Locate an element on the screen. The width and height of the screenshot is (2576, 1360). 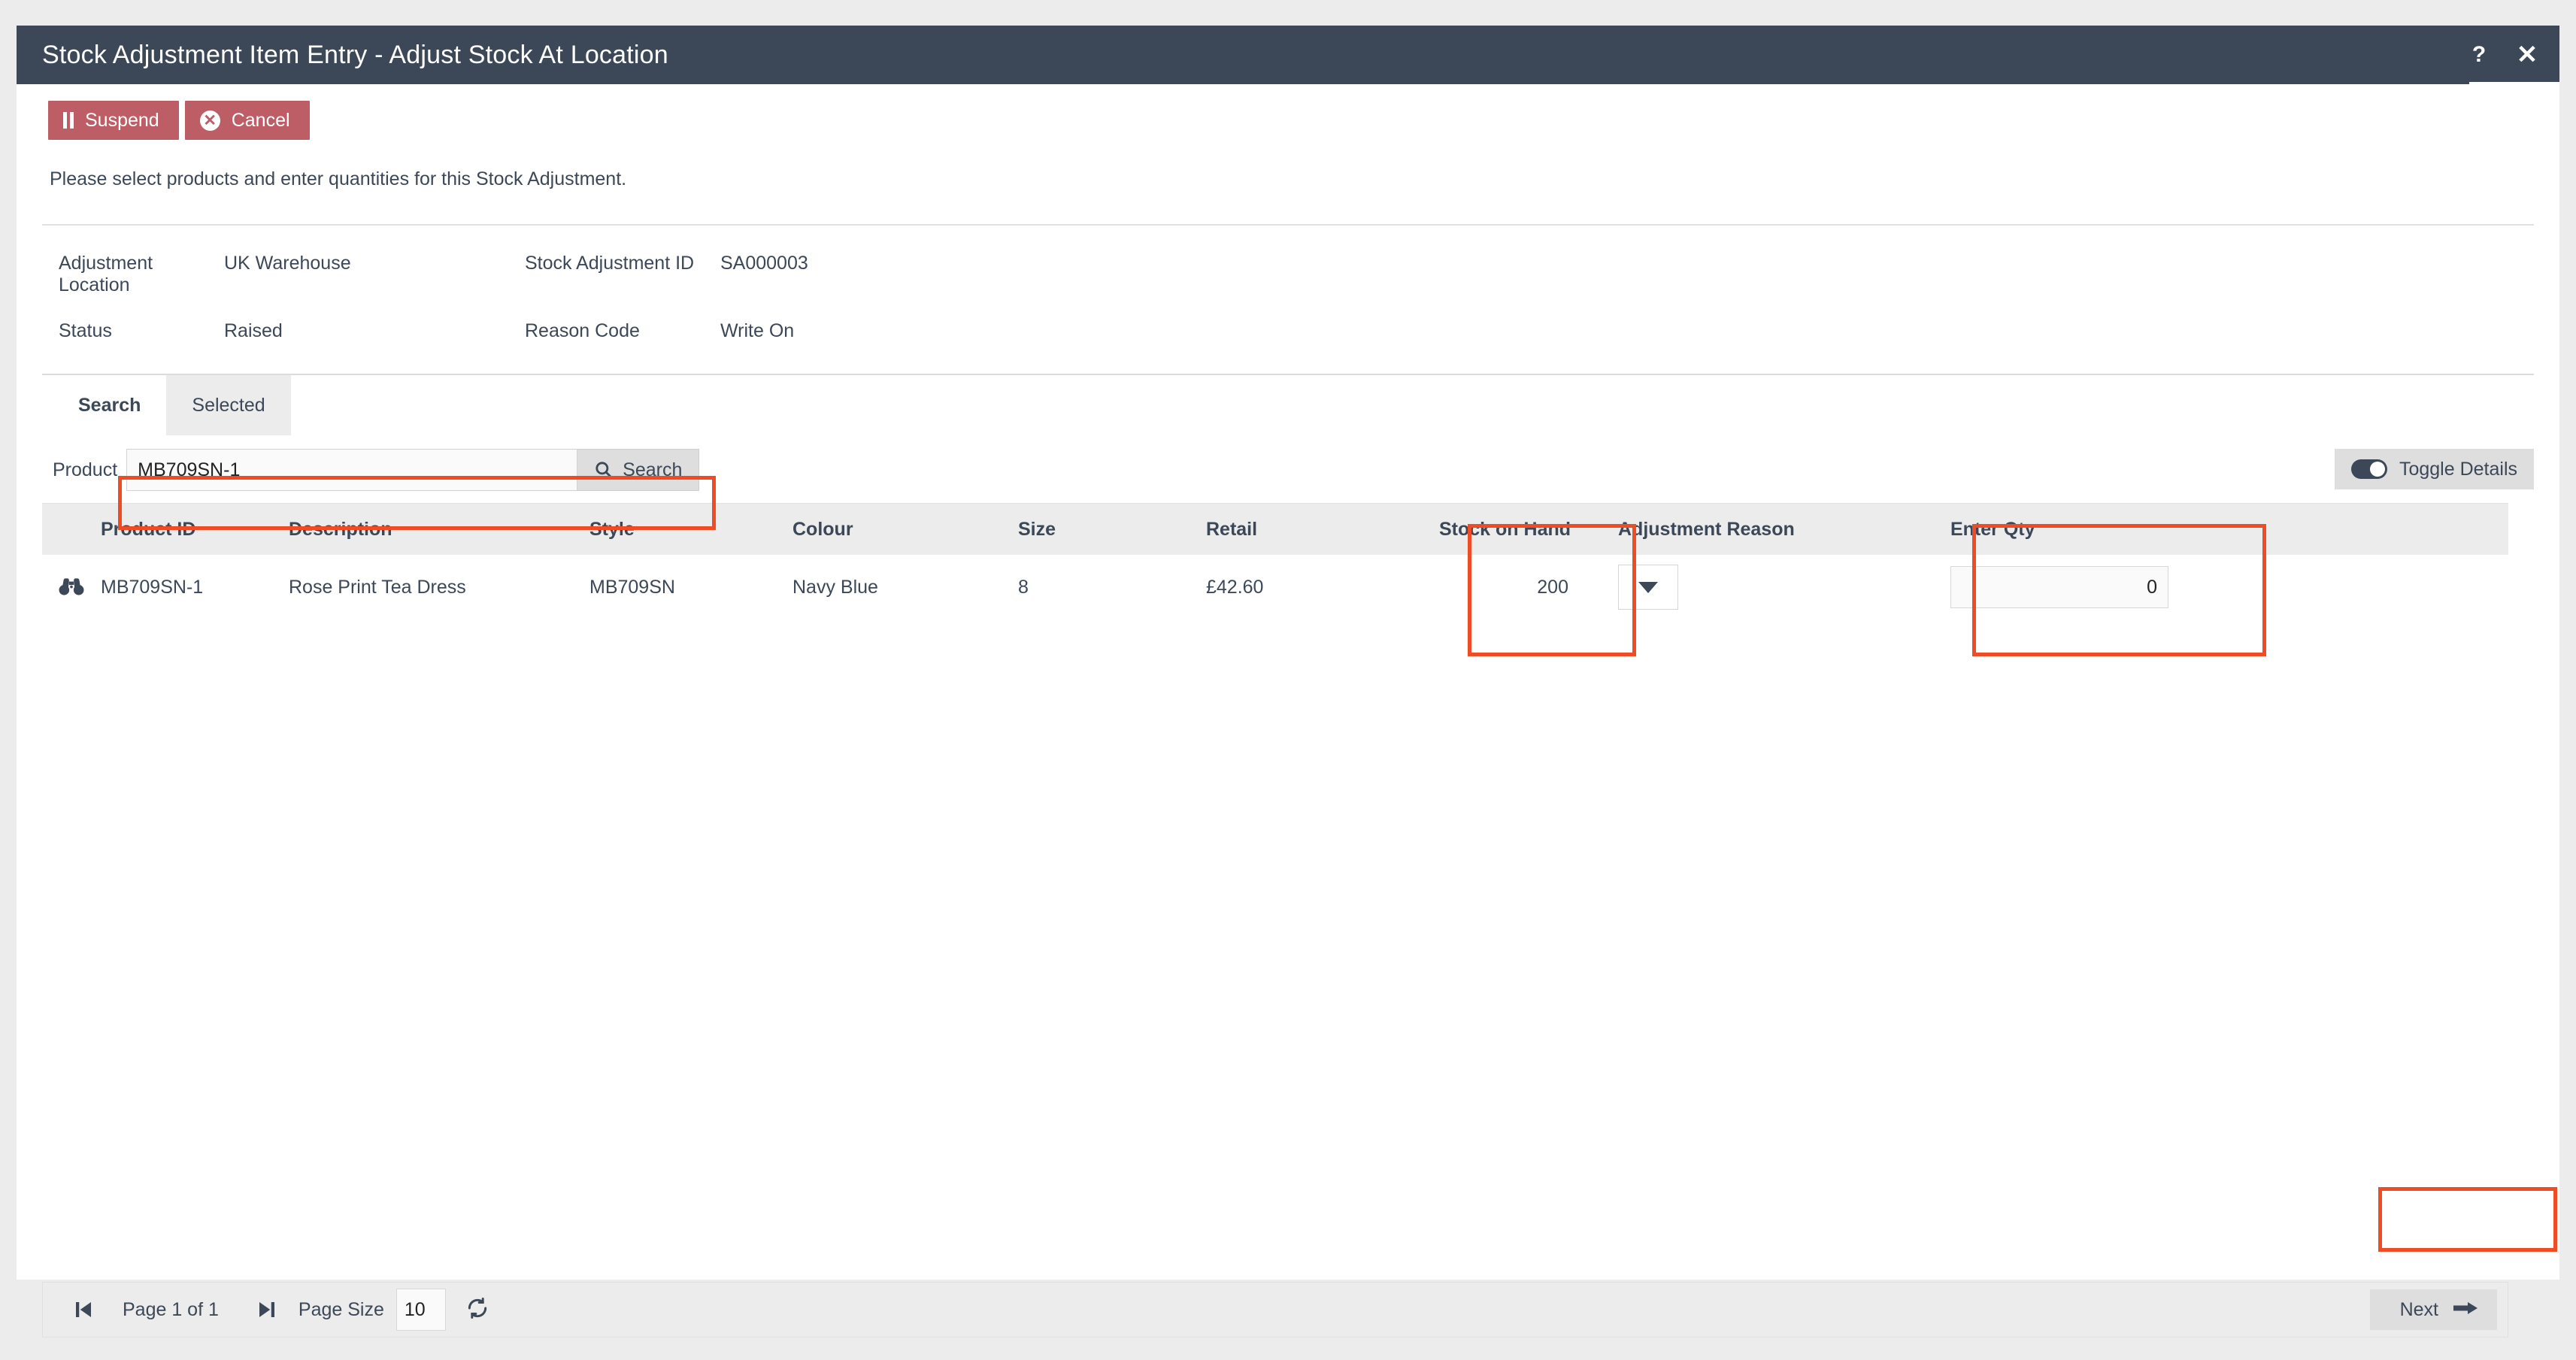
view-product-icon-cell is located at coordinates (71, 587).